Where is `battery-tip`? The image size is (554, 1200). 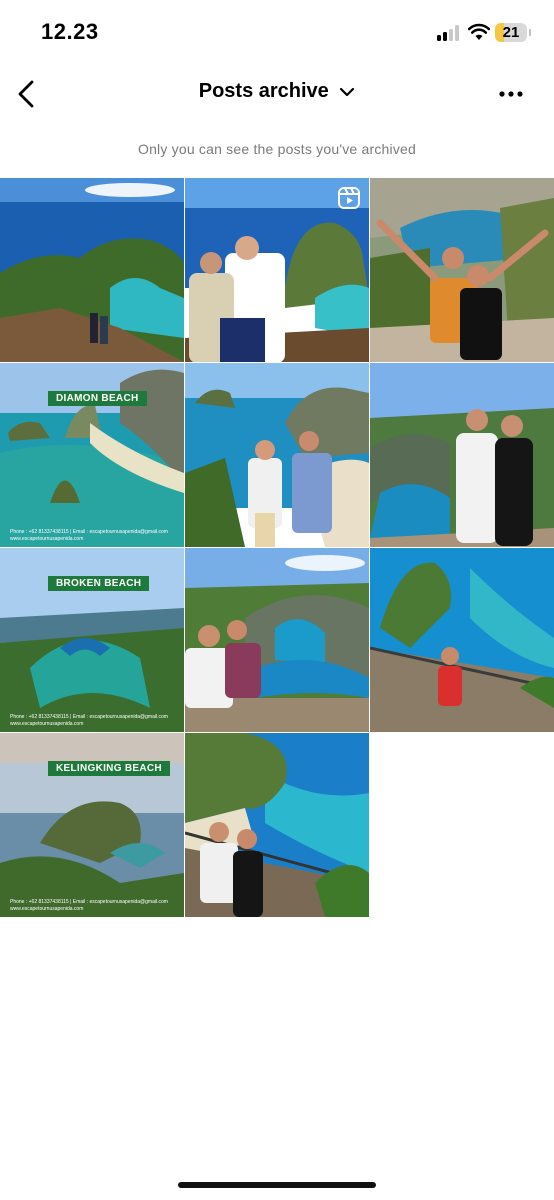
battery-tip is located at coordinates (530, 32).